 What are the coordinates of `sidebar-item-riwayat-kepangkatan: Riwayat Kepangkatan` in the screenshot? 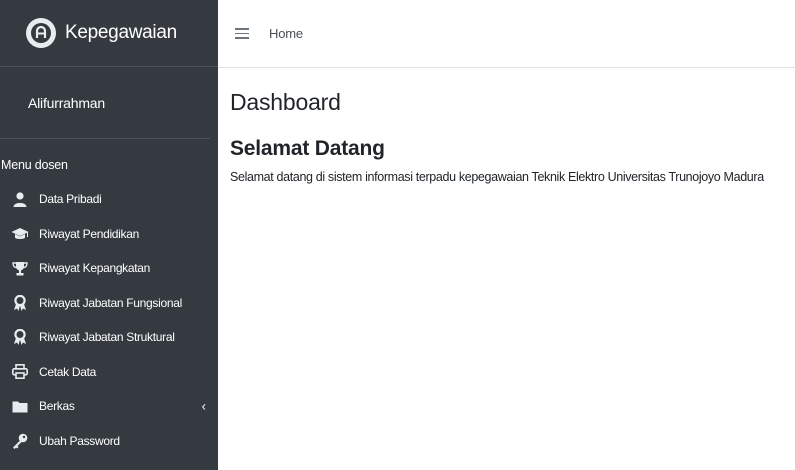 It's located at (109, 268).